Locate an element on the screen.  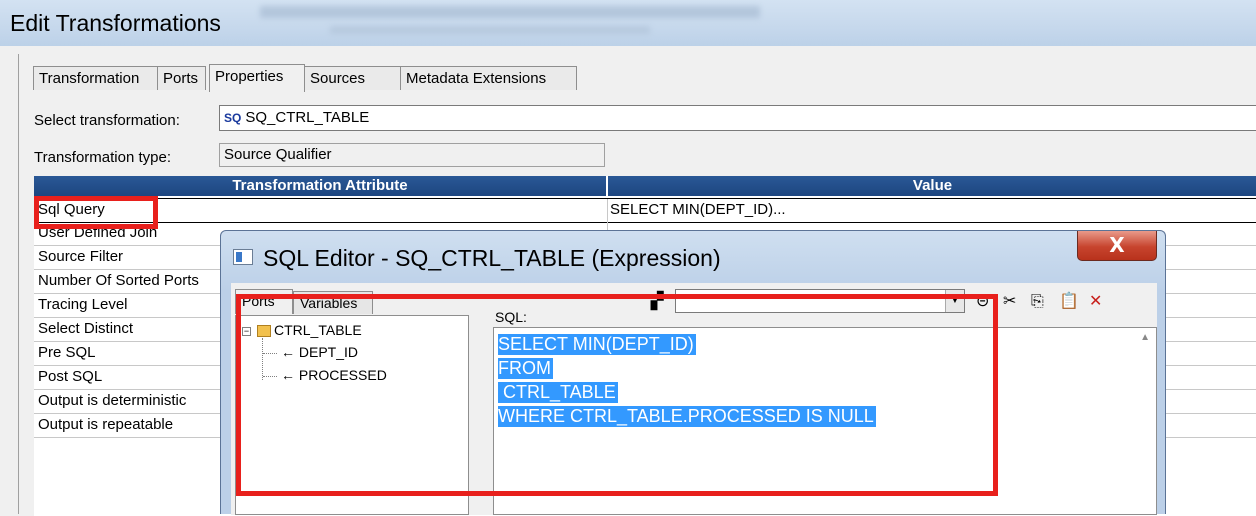
grid-row-attr: Post SQL is located at coordinates (70, 376).